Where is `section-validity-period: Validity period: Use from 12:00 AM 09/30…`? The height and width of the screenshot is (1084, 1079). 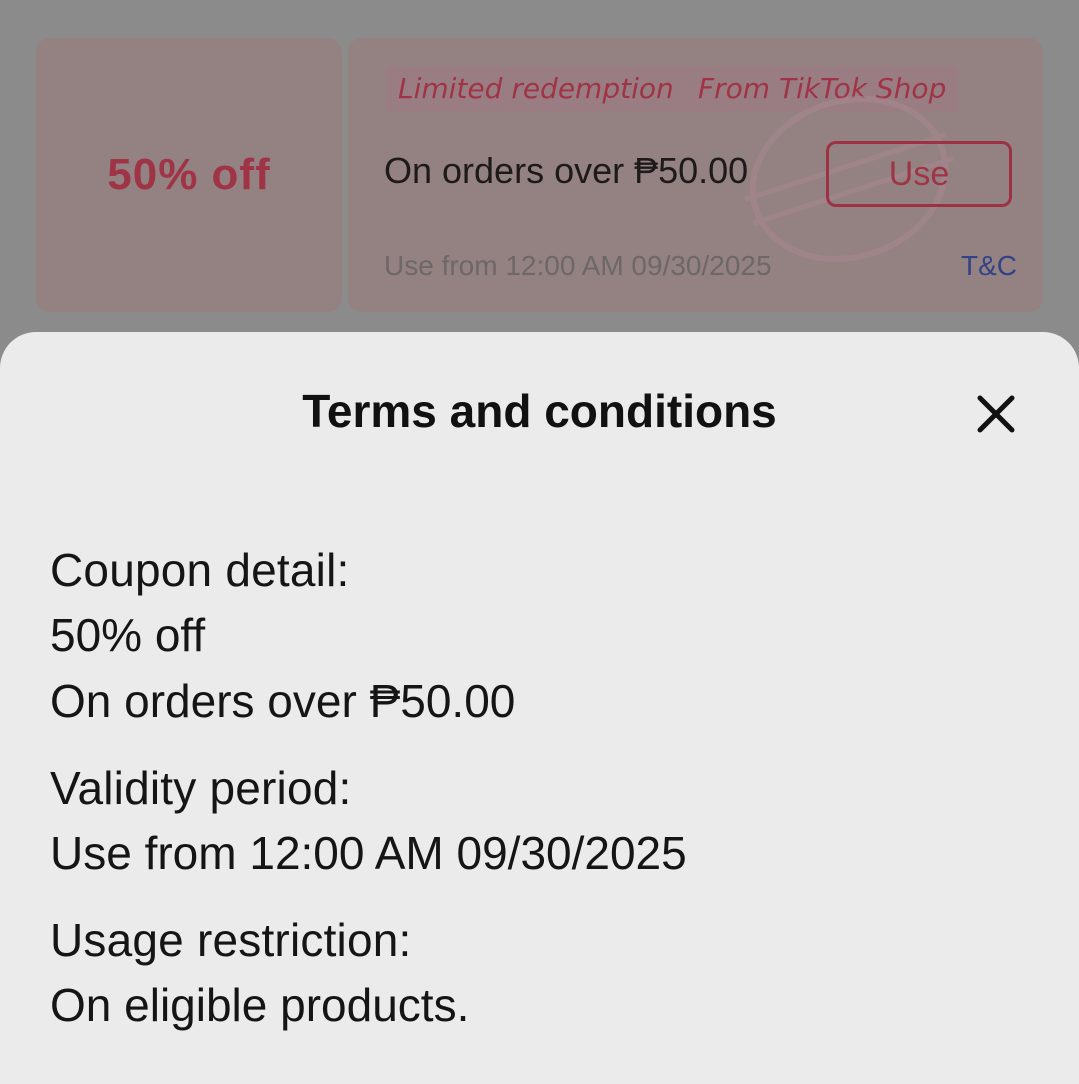
section-validity-period: Validity period: Use from 12:00 AM 09/30… is located at coordinates (544, 821).